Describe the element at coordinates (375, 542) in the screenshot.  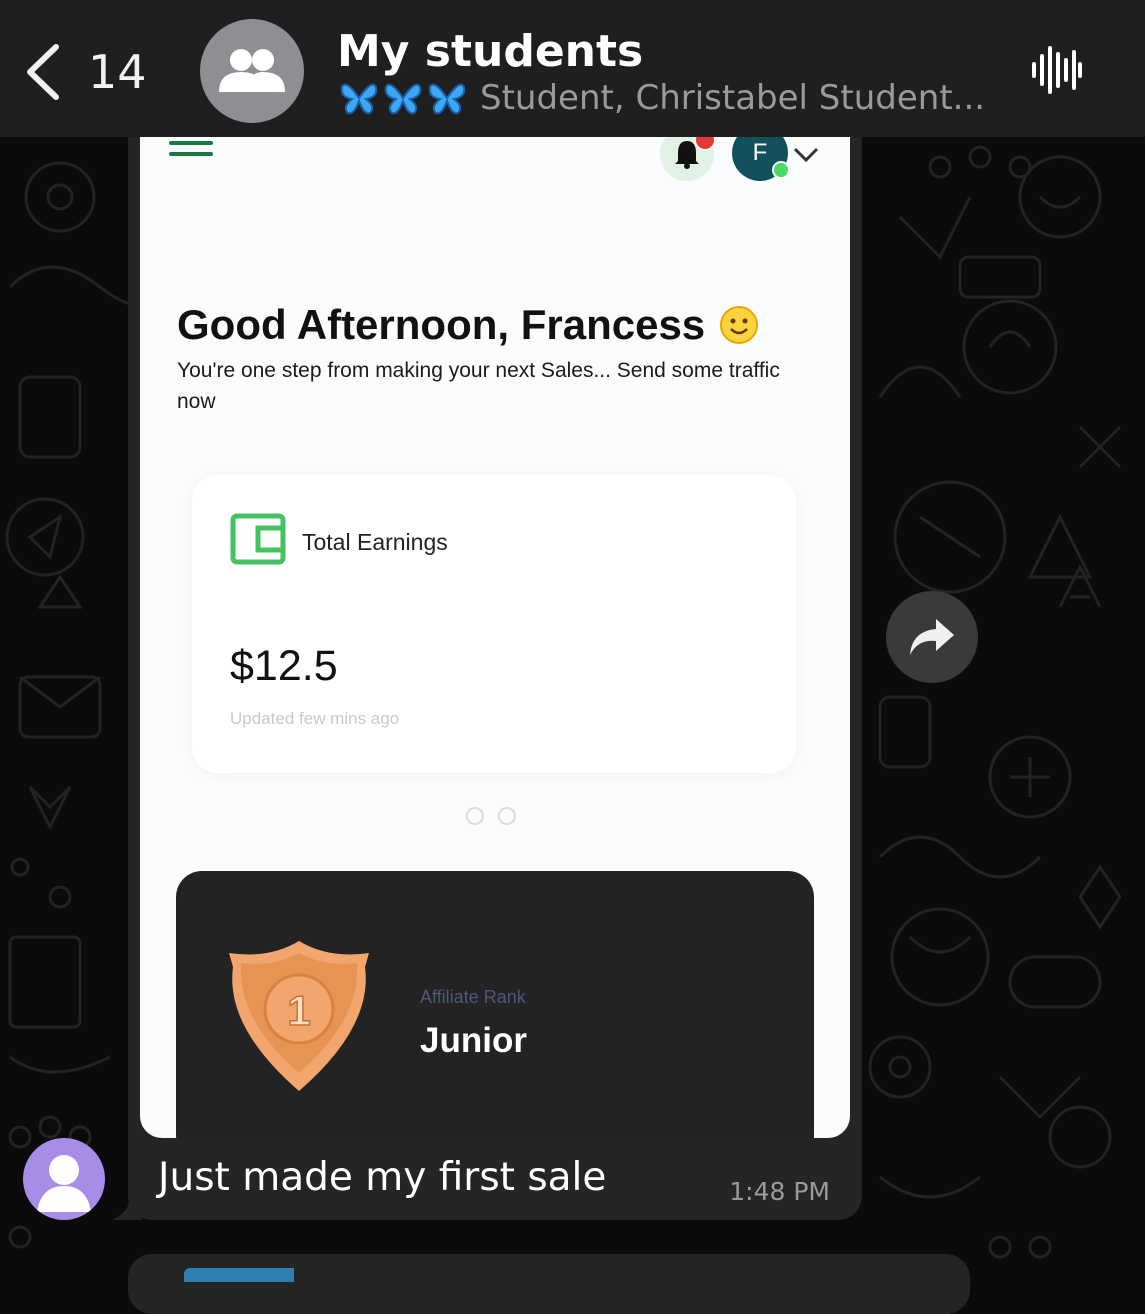
I see `earnings-label: Total Earnings` at that location.